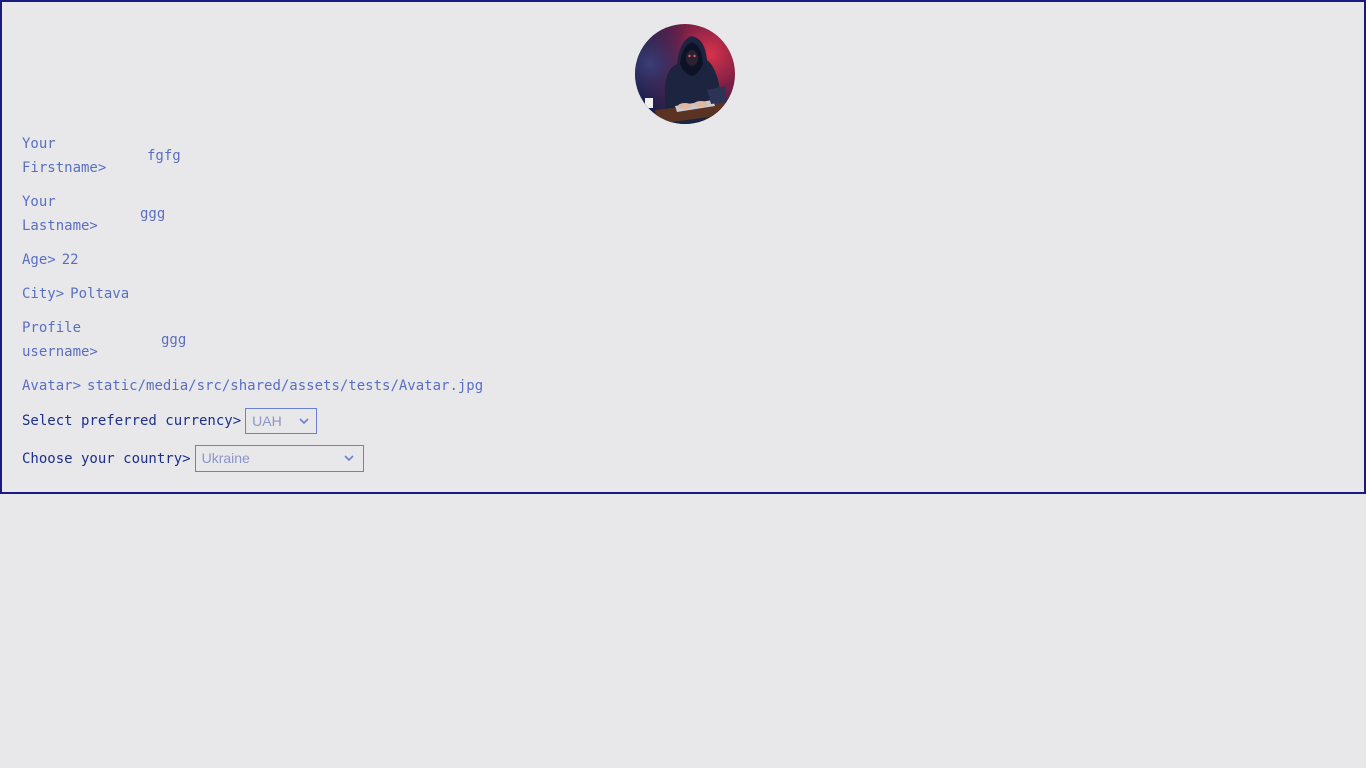 Image resolution: width=1366 pixels, height=768 pixels. Describe the element at coordinates (106, 458) in the screenshot. I see `country-label: Choose your country>` at that location.